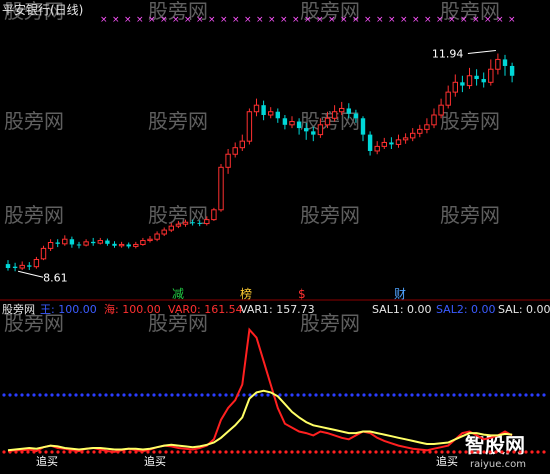 The height and width of the screenshot is (474, 550). Describe the element at coordinates (448, 54) in the screenshot. I see `high-price-label: 11.94` at that location.